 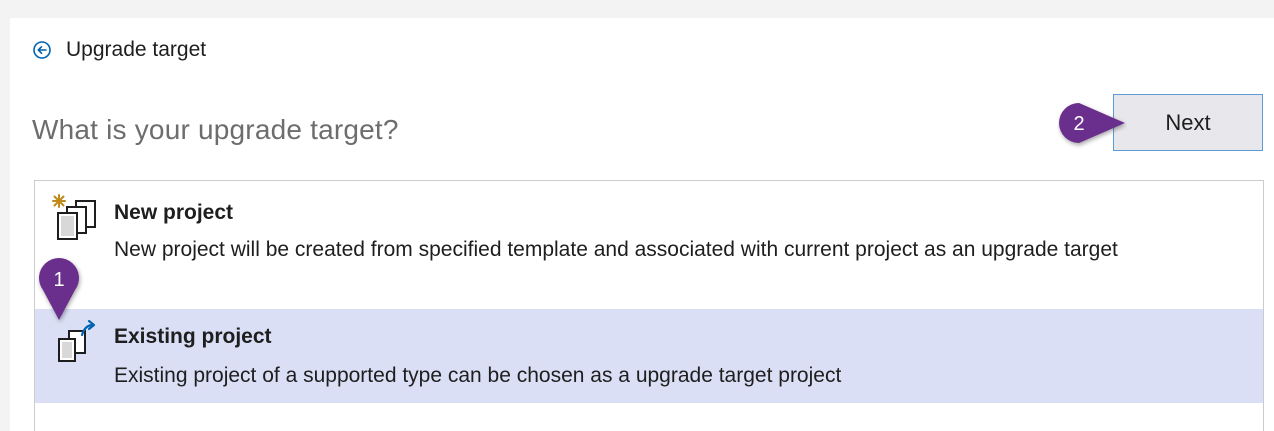 I want to click on page-title: Upgrade target, so click(x=136, y=49).